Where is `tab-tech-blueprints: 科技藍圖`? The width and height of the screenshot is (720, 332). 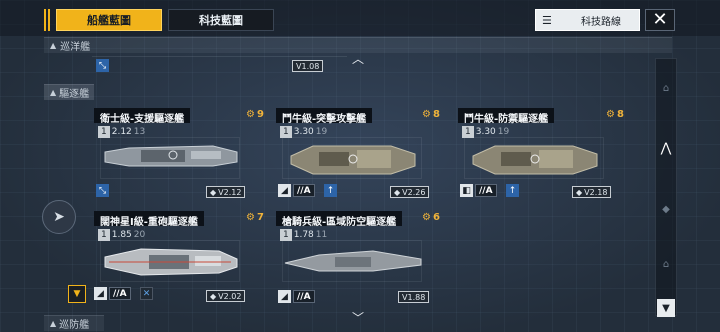 tab-tech-blueprints: 科技藍圖 is located at coordinates (221, 20).